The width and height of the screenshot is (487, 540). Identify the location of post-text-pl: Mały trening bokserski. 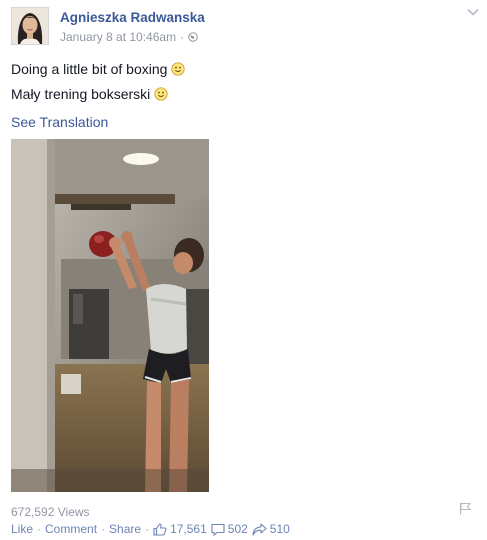
(81, 94).